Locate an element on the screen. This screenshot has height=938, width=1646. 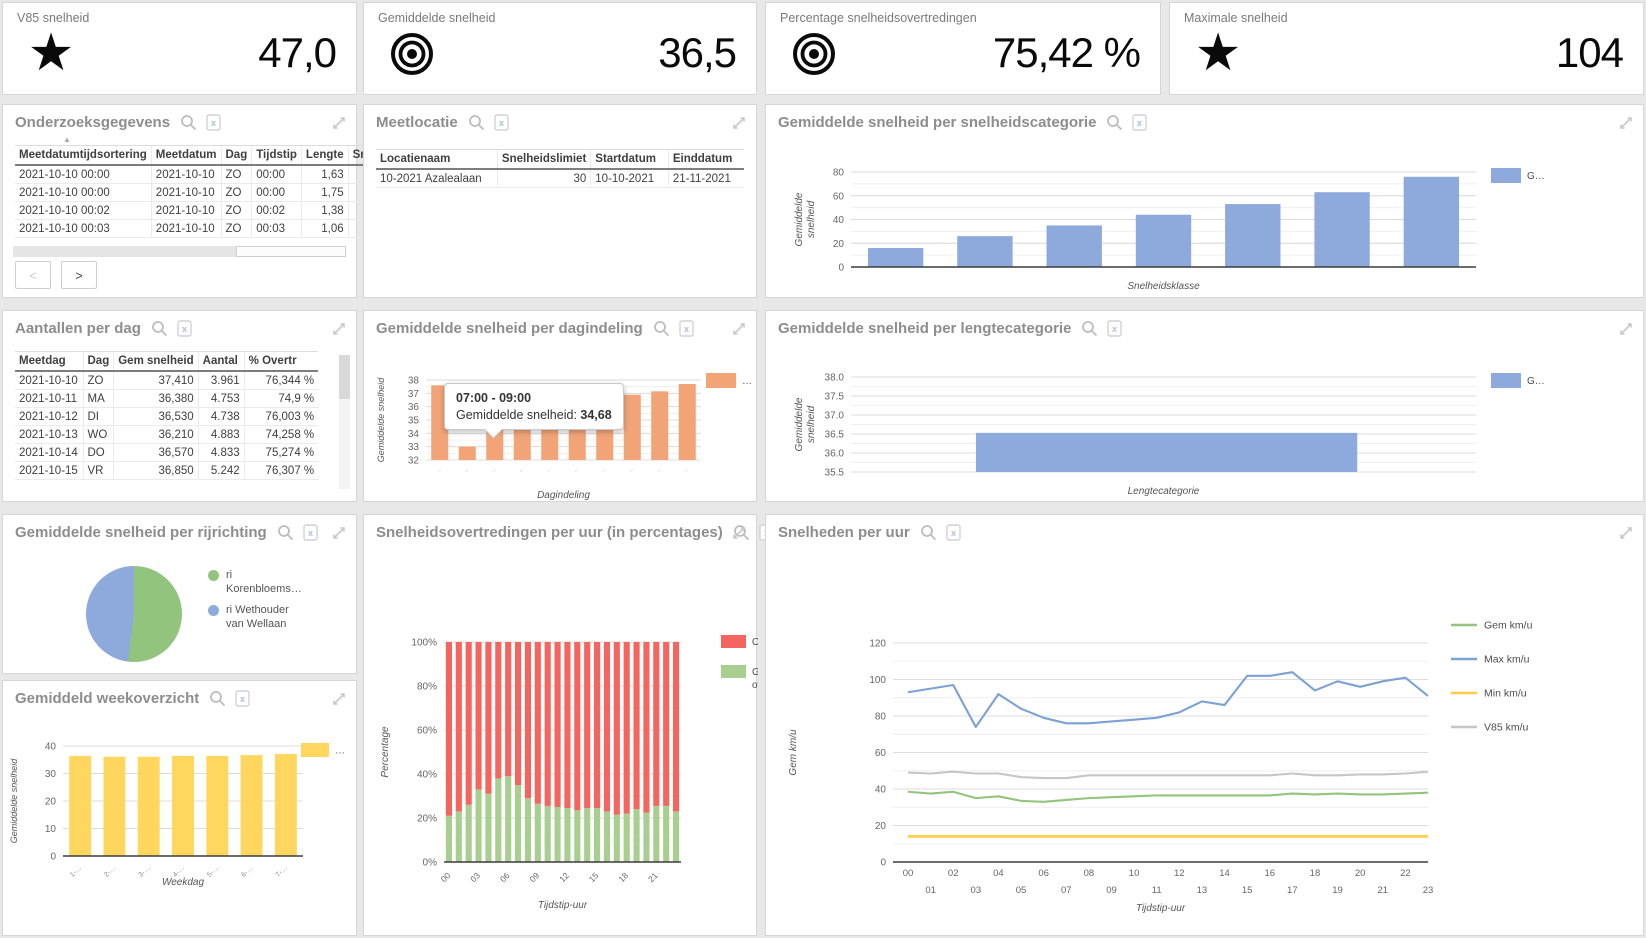
vertical-scrollbar is located at coordinates (344, 422).